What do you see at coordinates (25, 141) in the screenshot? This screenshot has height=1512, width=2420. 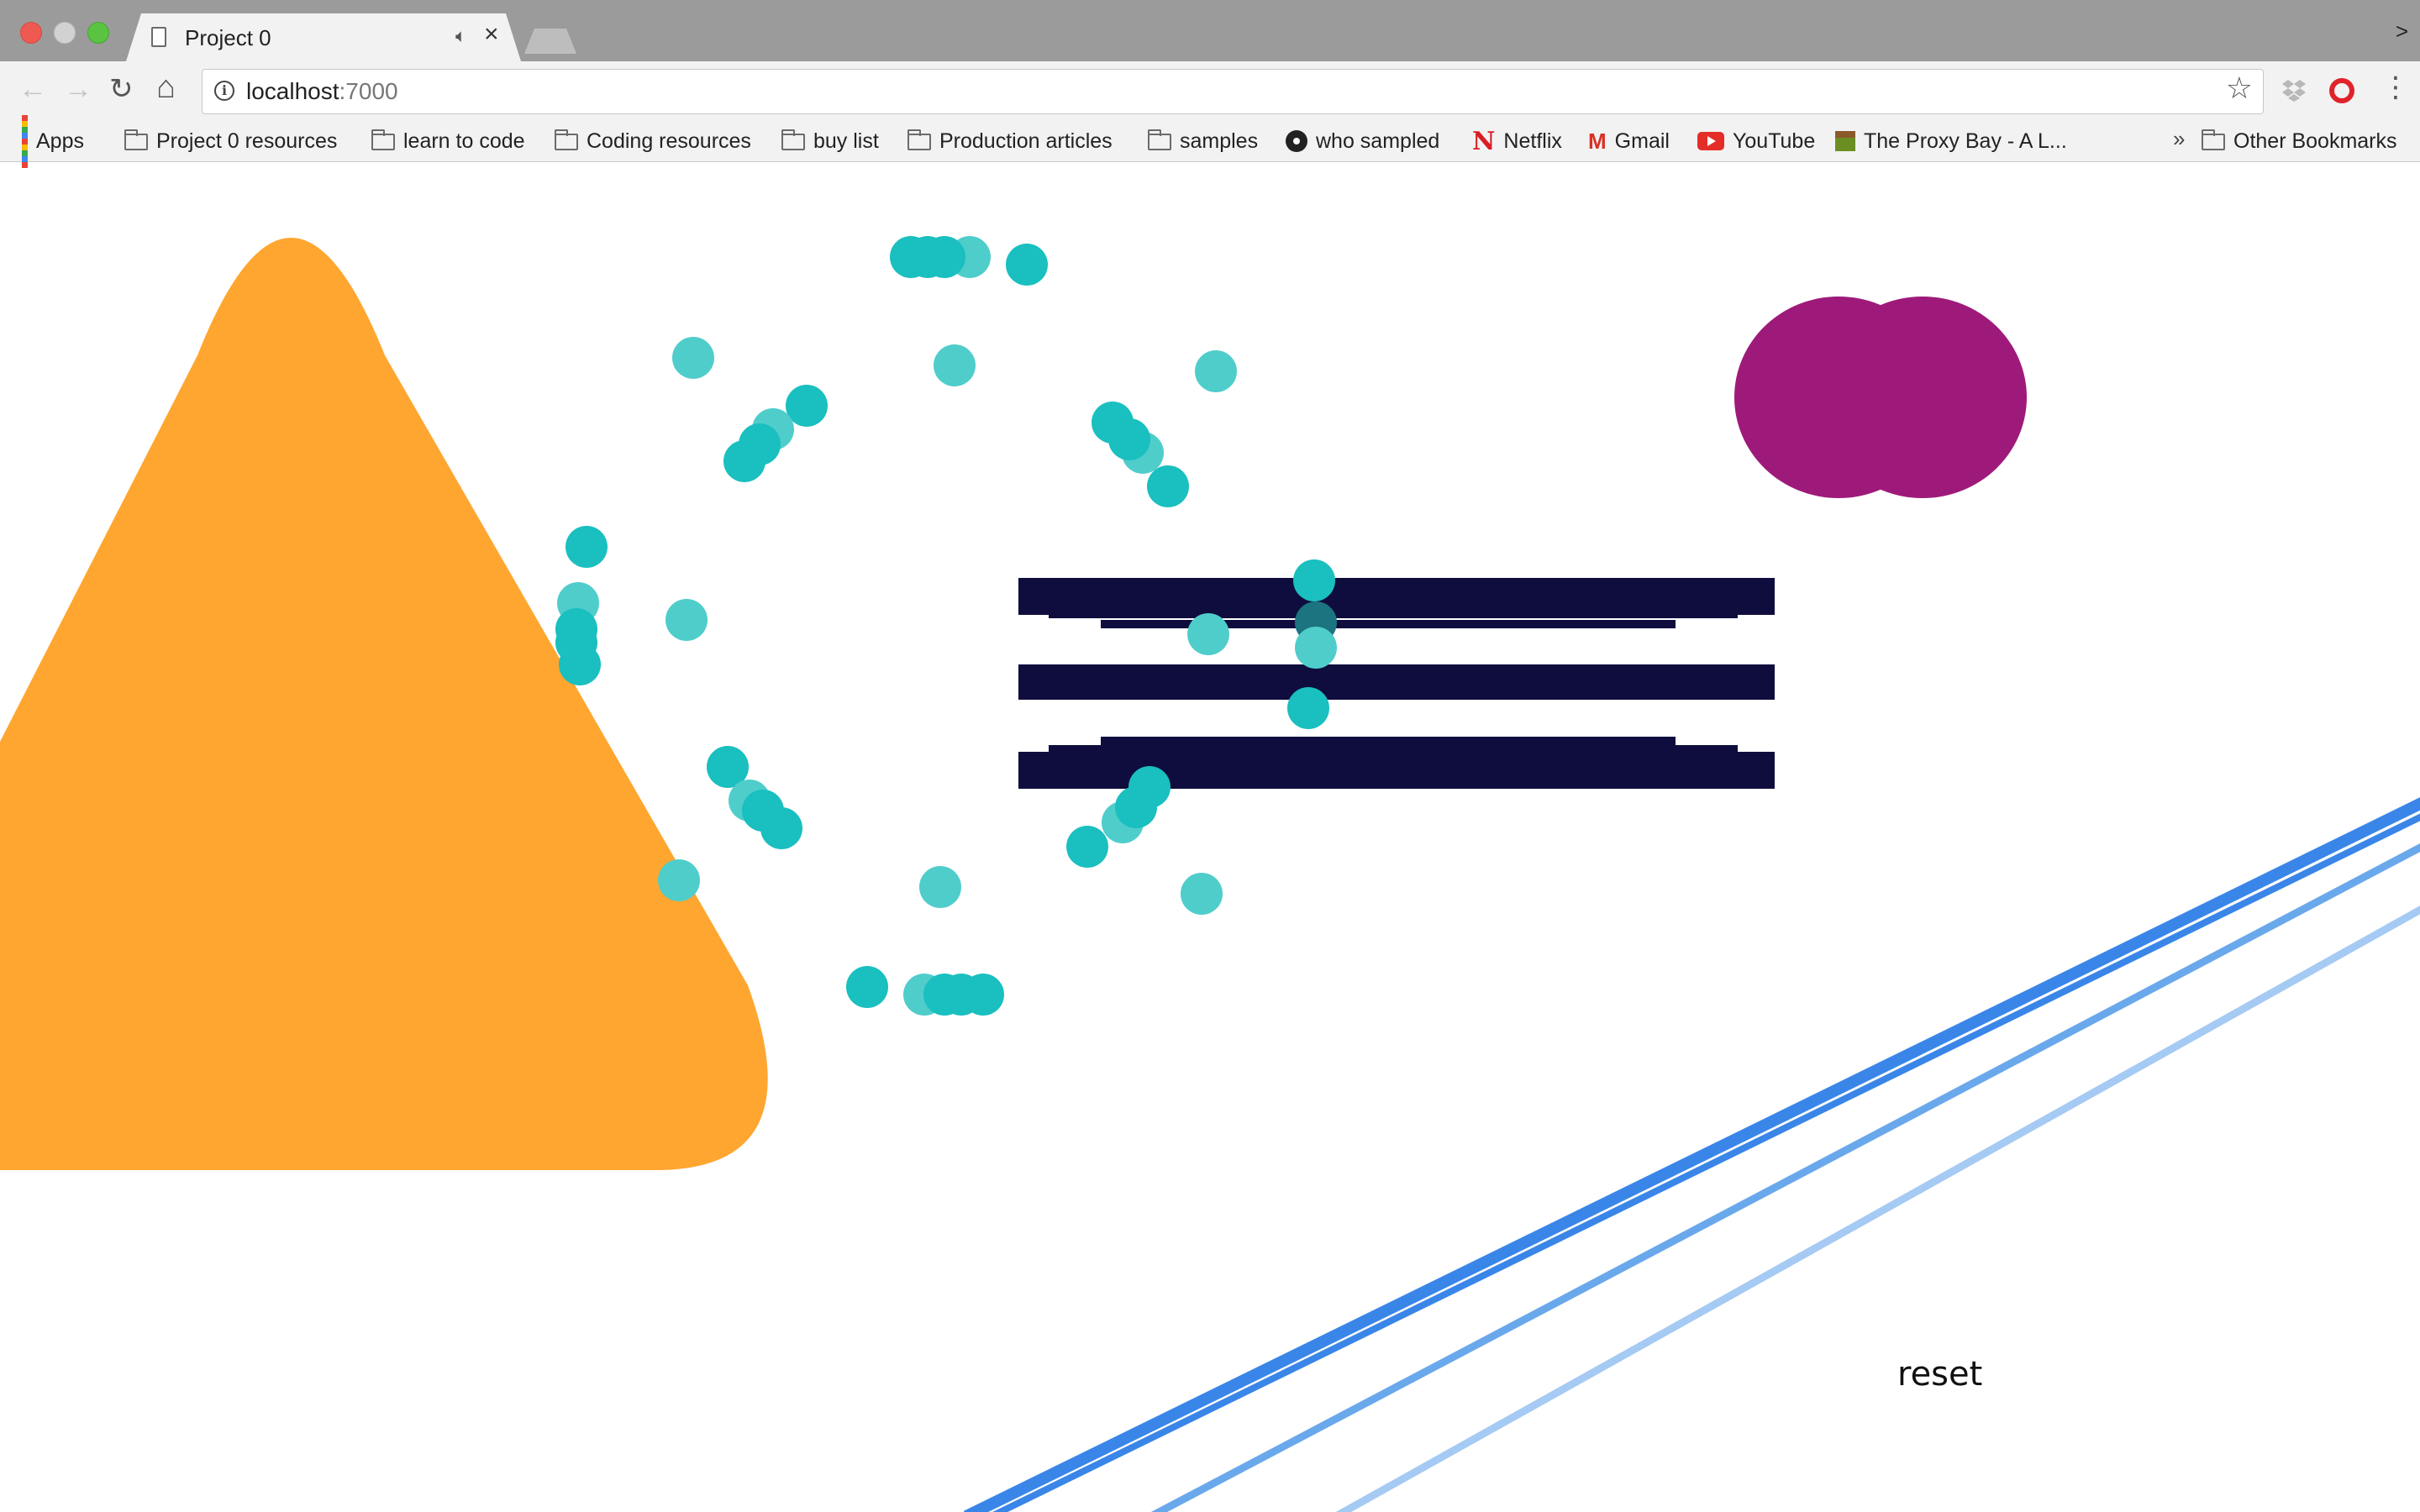 I see `apps-grid-icon` at bounding box center [25, 141].